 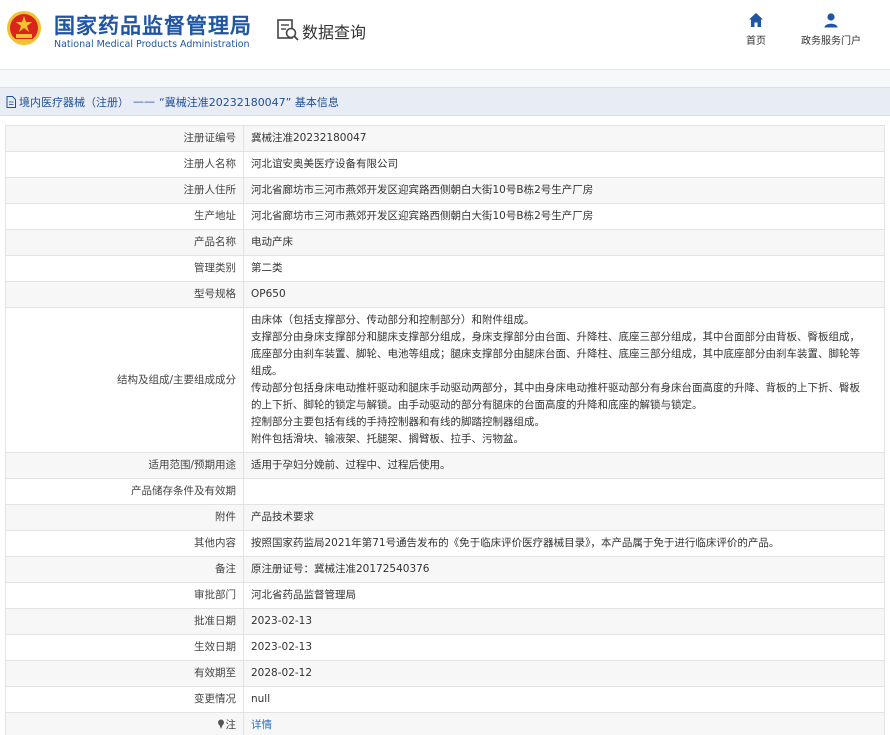 I want to click on table-row: 审批部门 河北省药品监督管理局, so click(x=445, y=595).